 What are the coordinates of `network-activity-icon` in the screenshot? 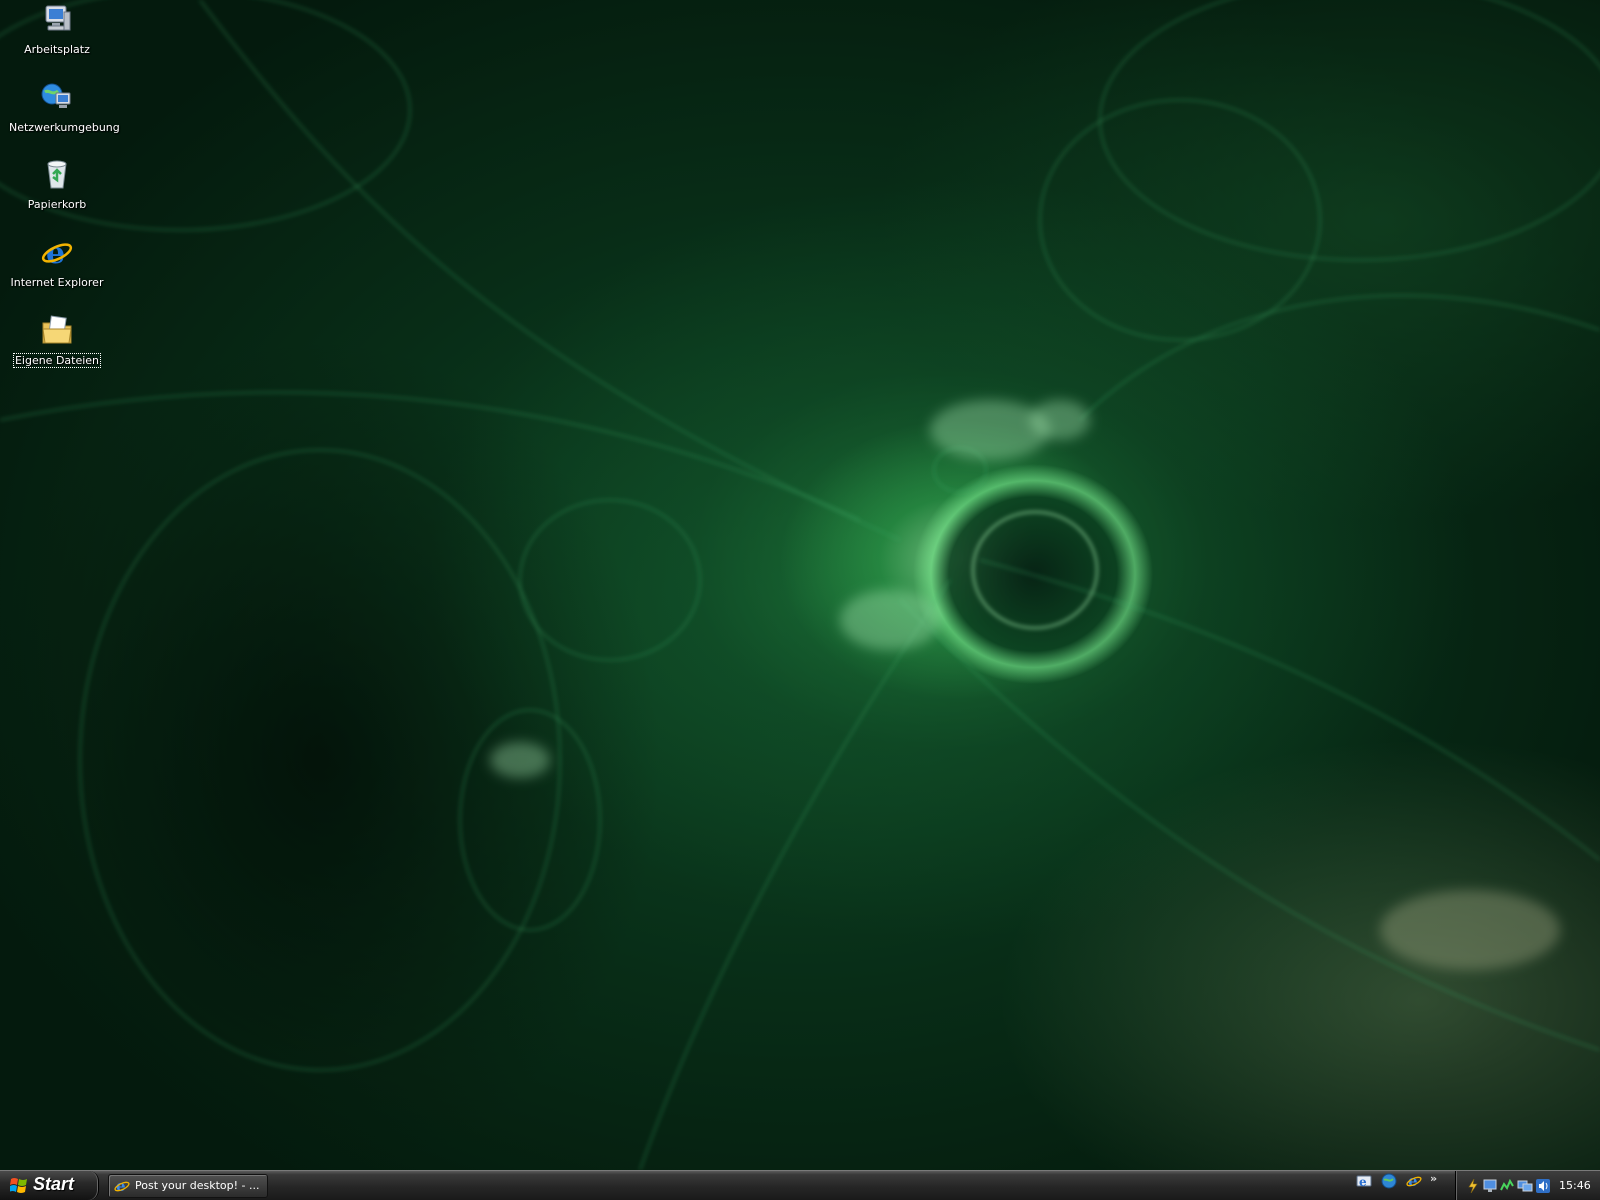 It's located at (1507, 1186).